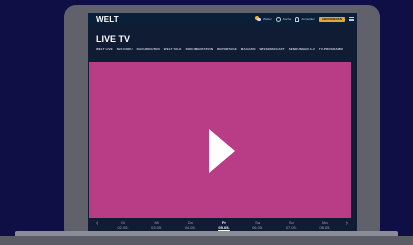 The image size is (413, 245). Describe the element at coordinates (347, 223) in the screenshot. I see `chevron-right-icon: ›` at that location.